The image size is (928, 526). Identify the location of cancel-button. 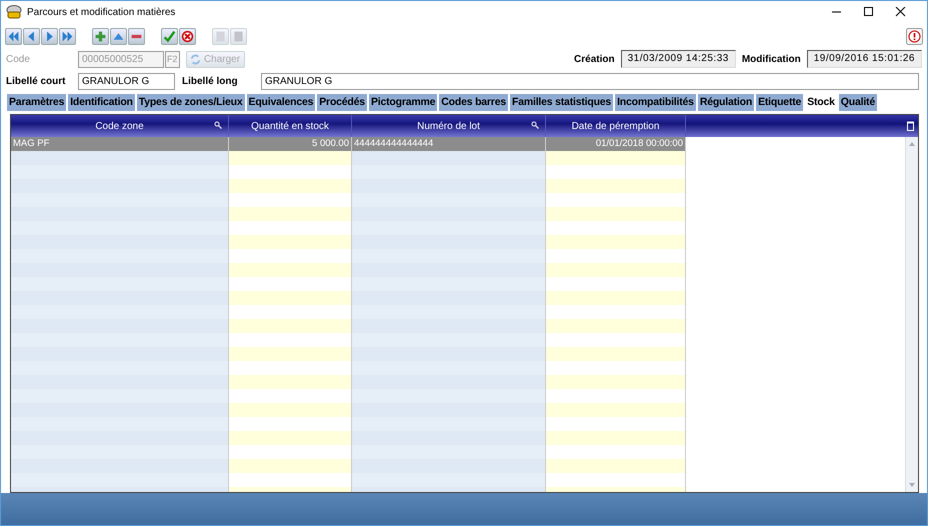
(187, 36).